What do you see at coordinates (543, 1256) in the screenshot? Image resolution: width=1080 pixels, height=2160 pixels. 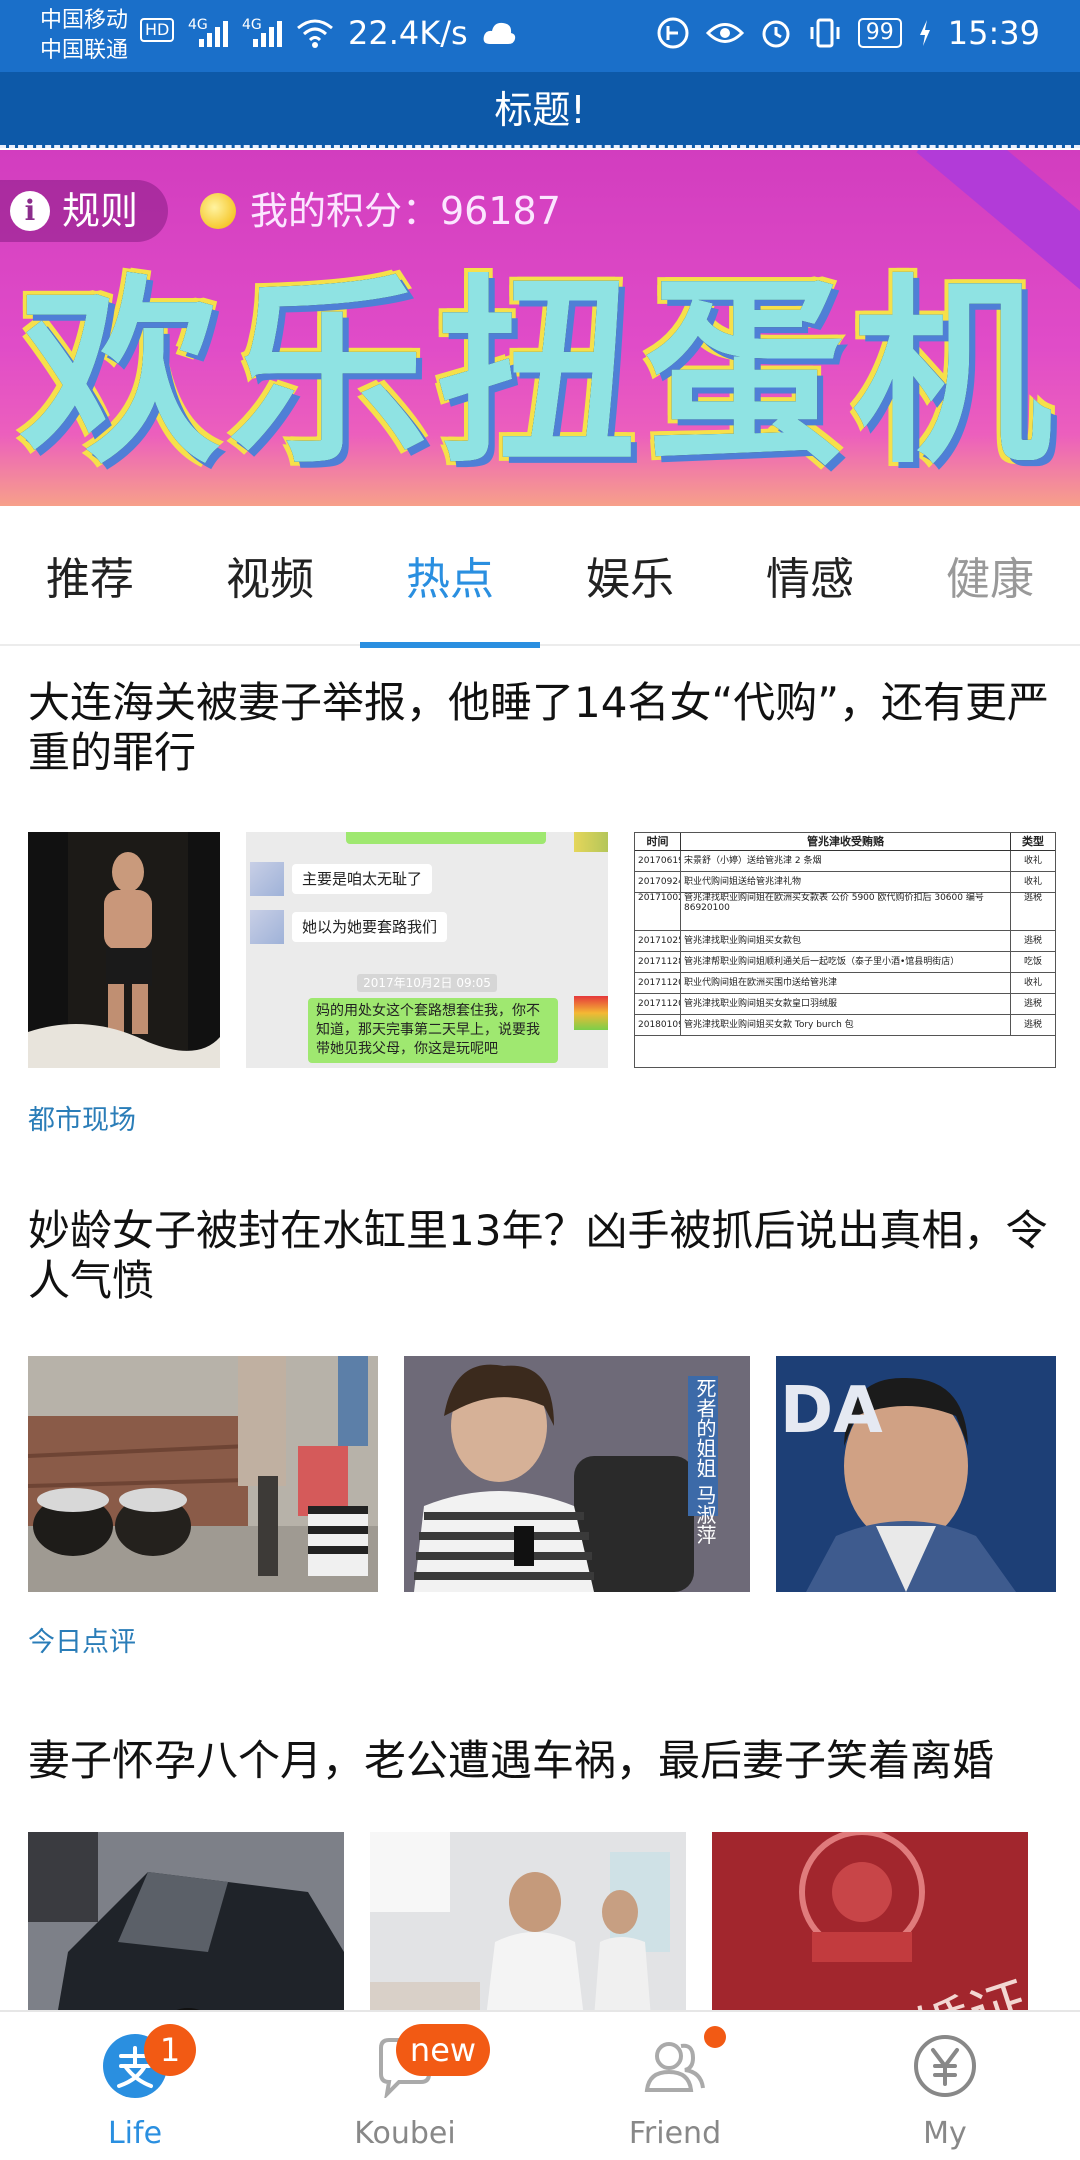 I see `article-title: 妙龄女子被封在水缸里13年？凶手被抓后说出真相，令人气愤` at bounding box center [543, 1256].